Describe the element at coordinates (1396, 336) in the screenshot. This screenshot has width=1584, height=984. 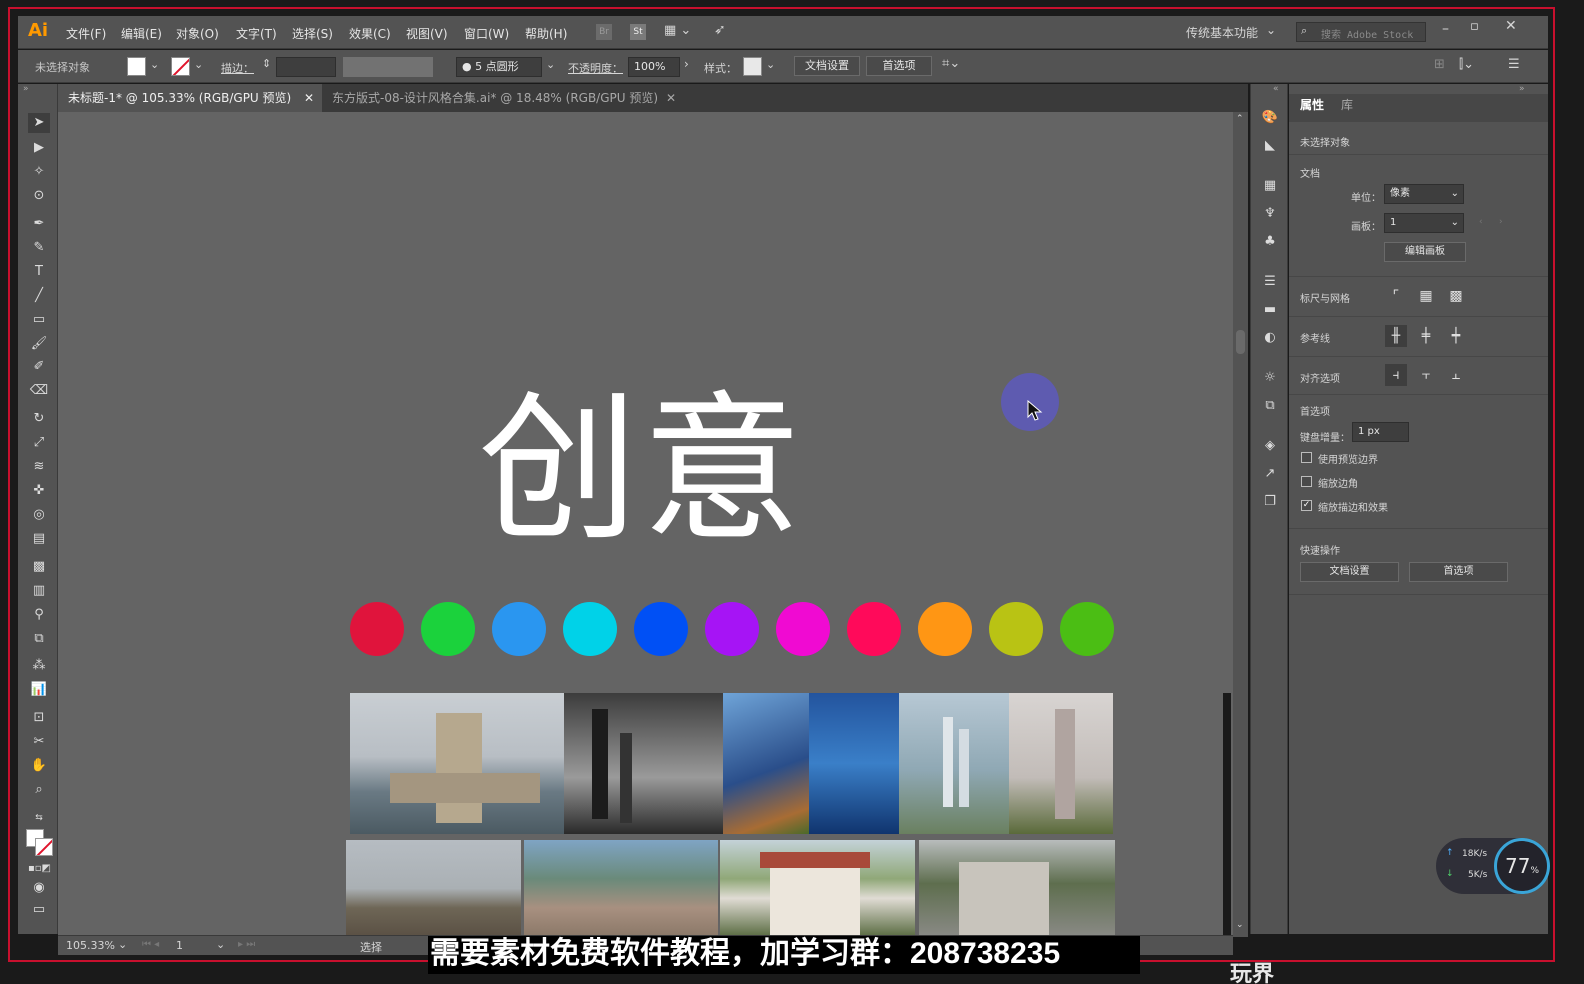
I see `show-guides-icon: ╫` at that location.